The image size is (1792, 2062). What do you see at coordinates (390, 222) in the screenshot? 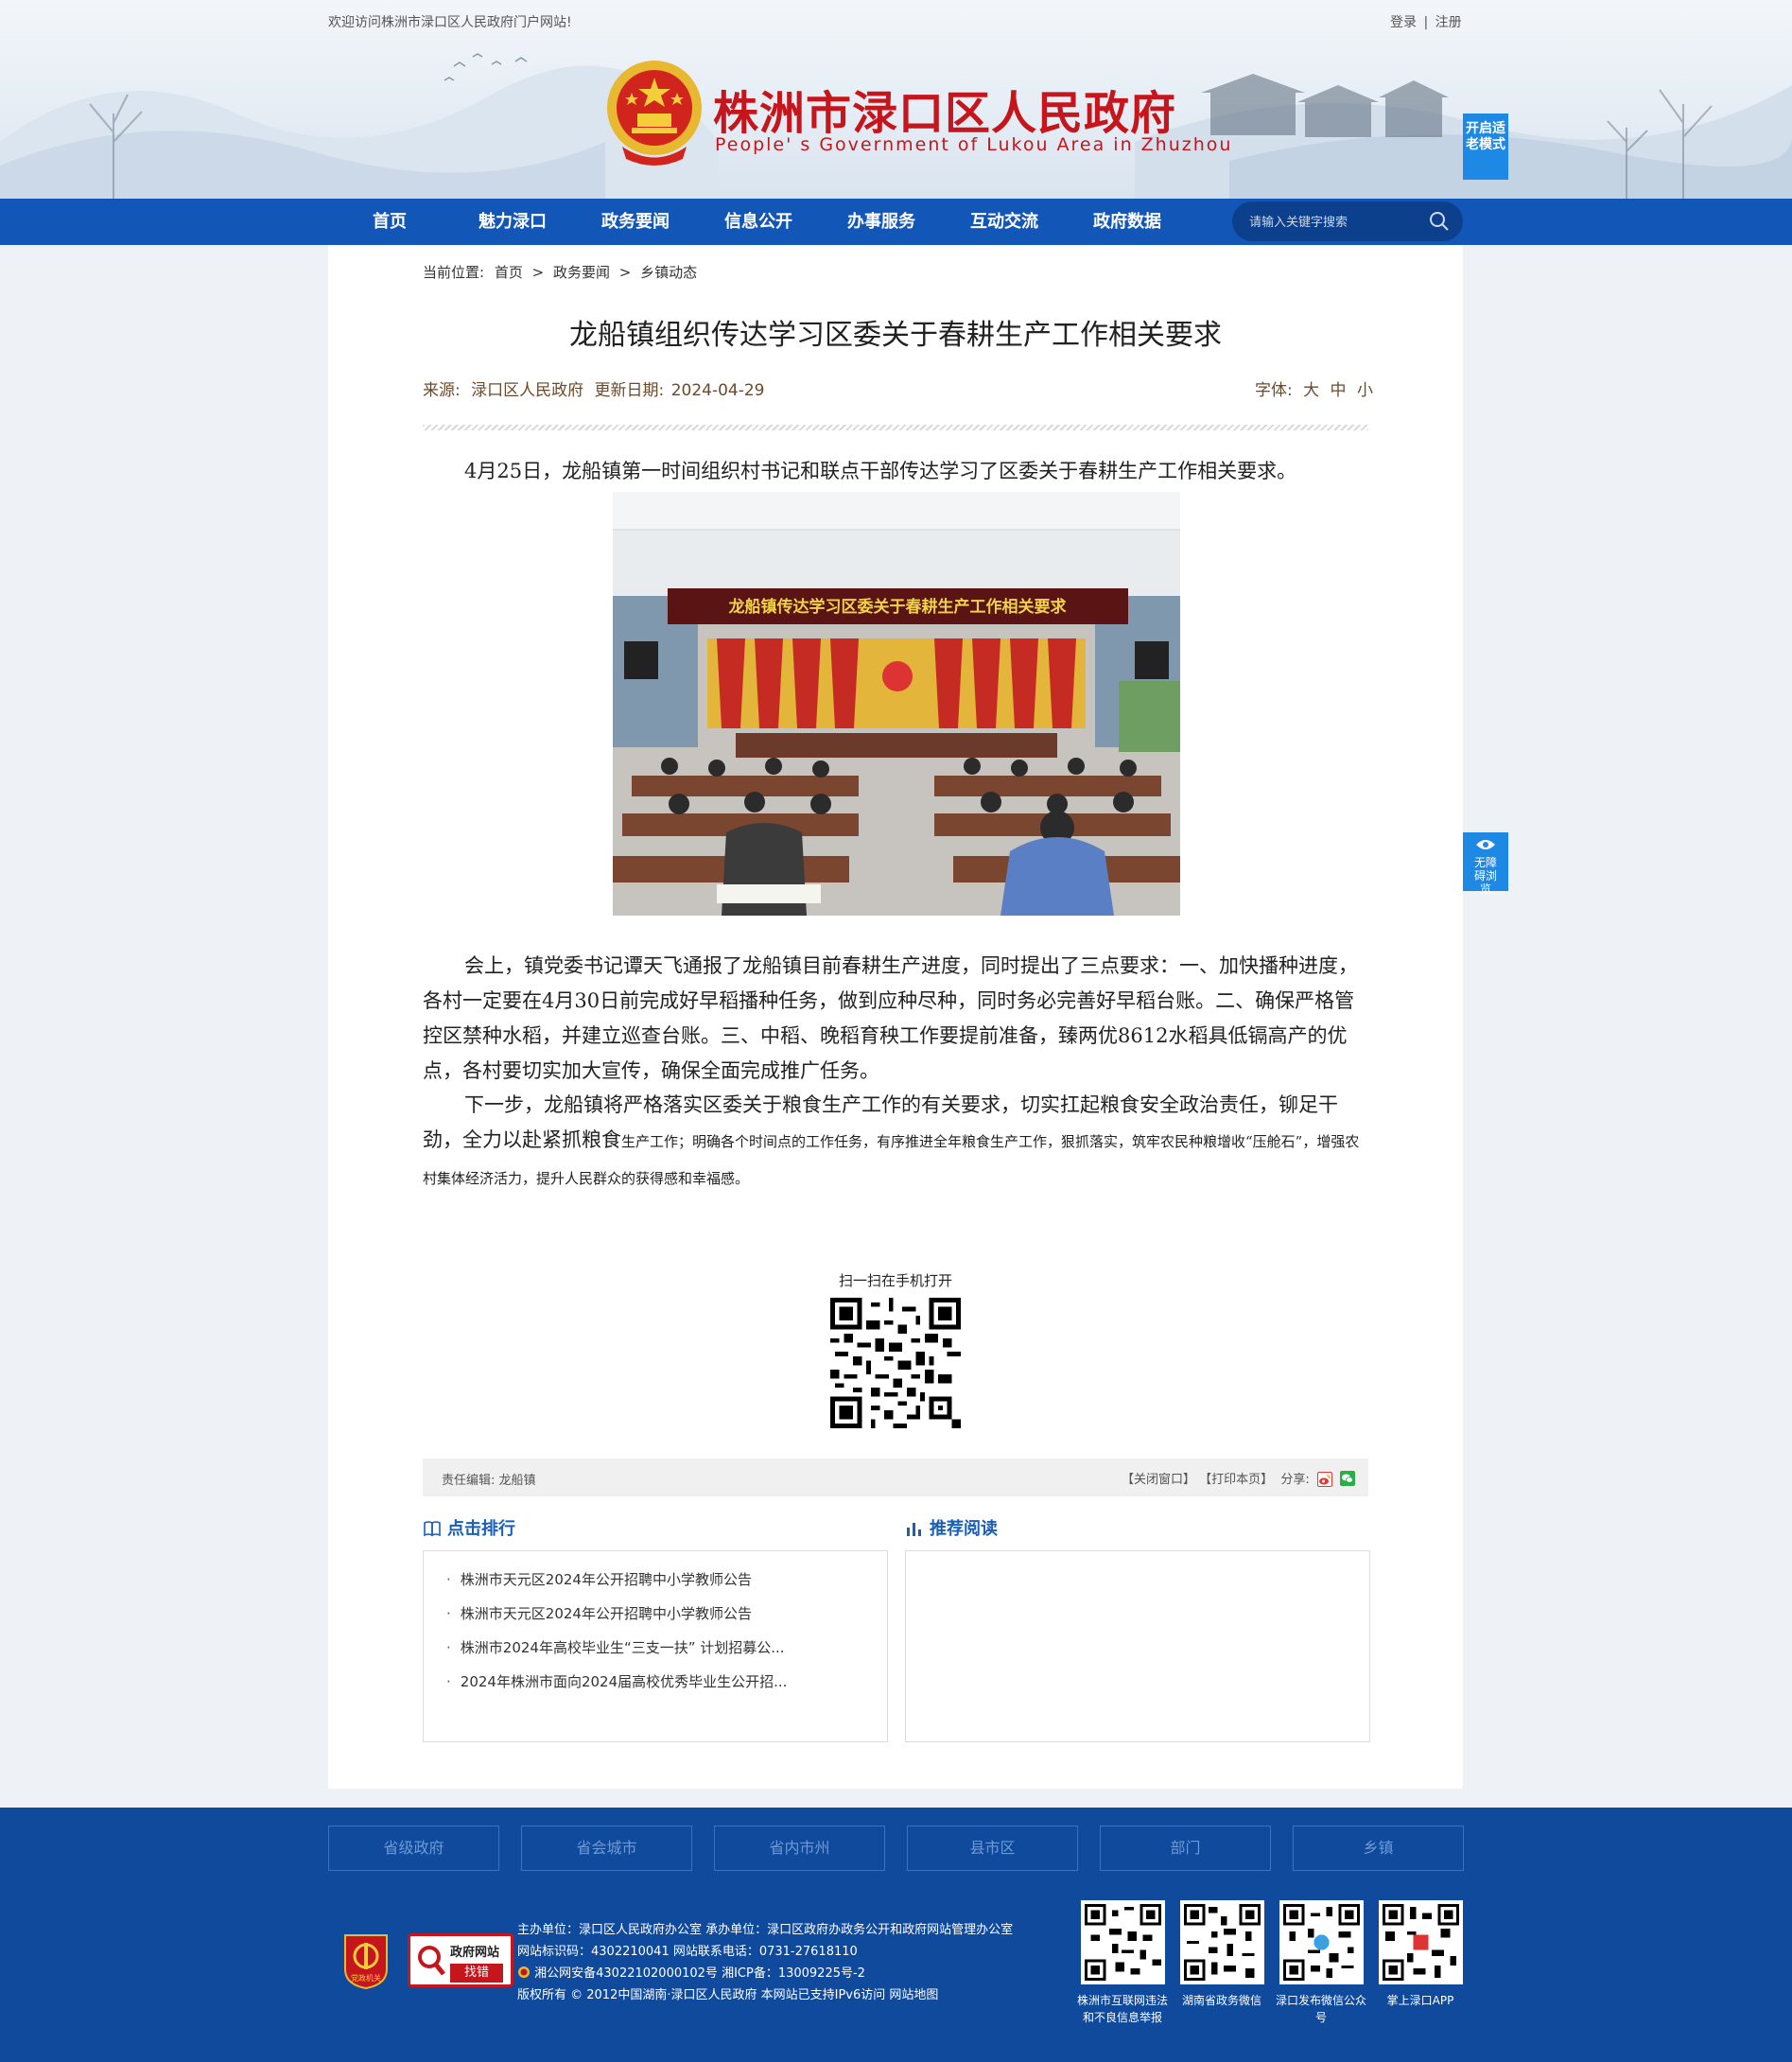
I see `nav-item-home: 首页` at bounding box center [390, 222].